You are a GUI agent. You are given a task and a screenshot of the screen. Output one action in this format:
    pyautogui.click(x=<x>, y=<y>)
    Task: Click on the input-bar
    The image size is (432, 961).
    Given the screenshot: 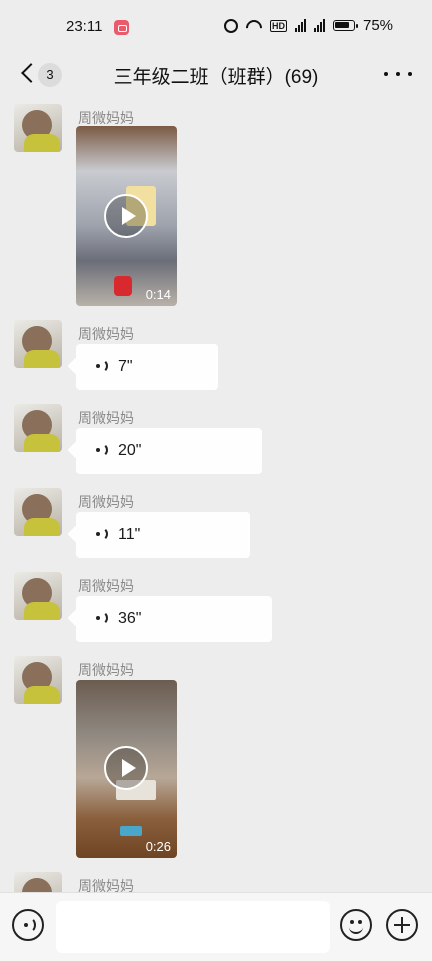 What is the action you would take?
    pyautogui.click(x=216, y=926)
    